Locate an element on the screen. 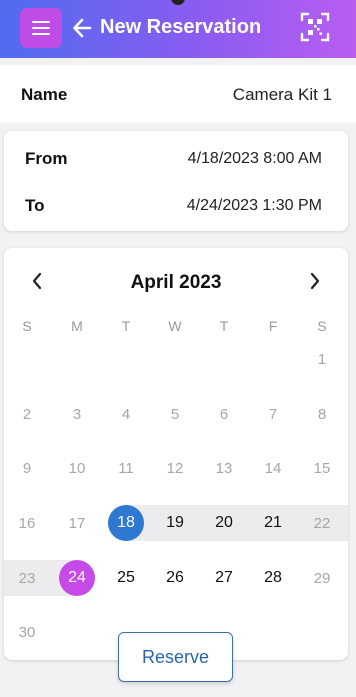 The image size is (356, 697). calendar-day: 7 is located at coordinates (273, 414).